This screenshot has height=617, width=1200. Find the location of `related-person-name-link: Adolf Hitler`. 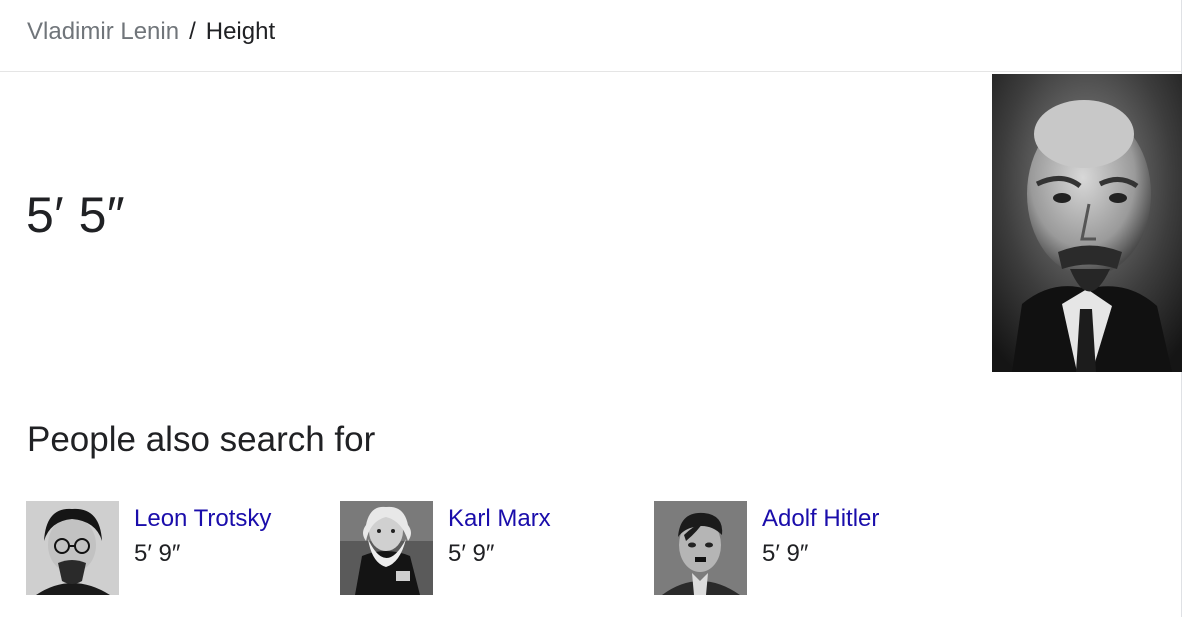

related-person-name-link: Adolf Hitler is located at coordinates (820, 519).